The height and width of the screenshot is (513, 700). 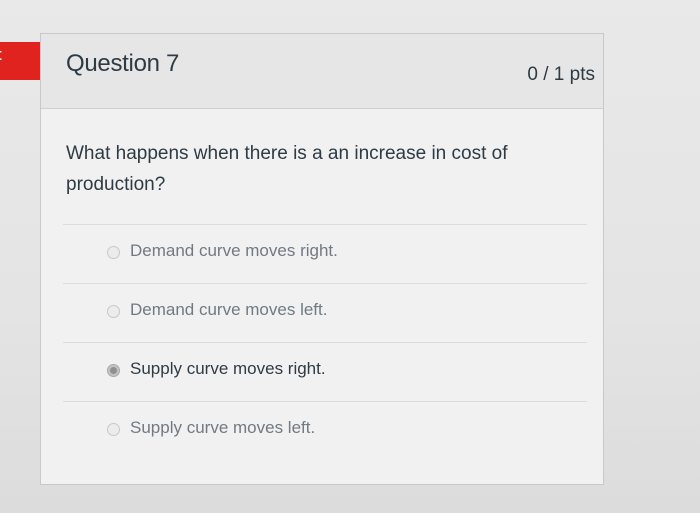 I want to click on radio-button-selected-icon, so click(x=113, y=370).